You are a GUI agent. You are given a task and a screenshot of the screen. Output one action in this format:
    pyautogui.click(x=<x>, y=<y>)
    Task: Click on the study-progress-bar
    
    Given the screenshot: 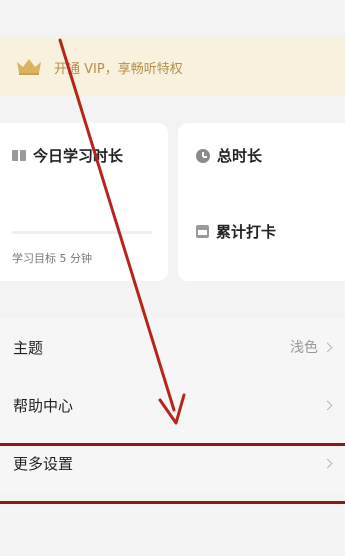 What is the action you would take?
    pyautogui.click(x=82, y=232)
    